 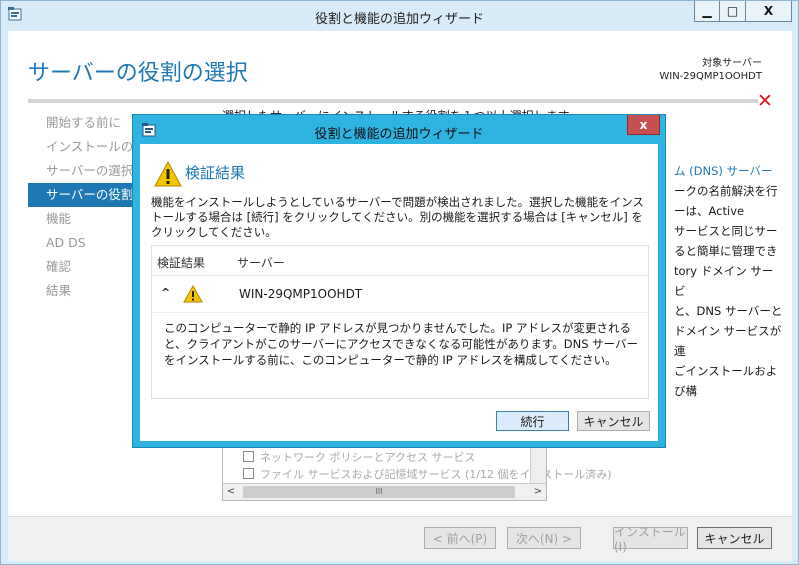 I want to click on scroll-right-icon: >, so click(x=538, y=492).